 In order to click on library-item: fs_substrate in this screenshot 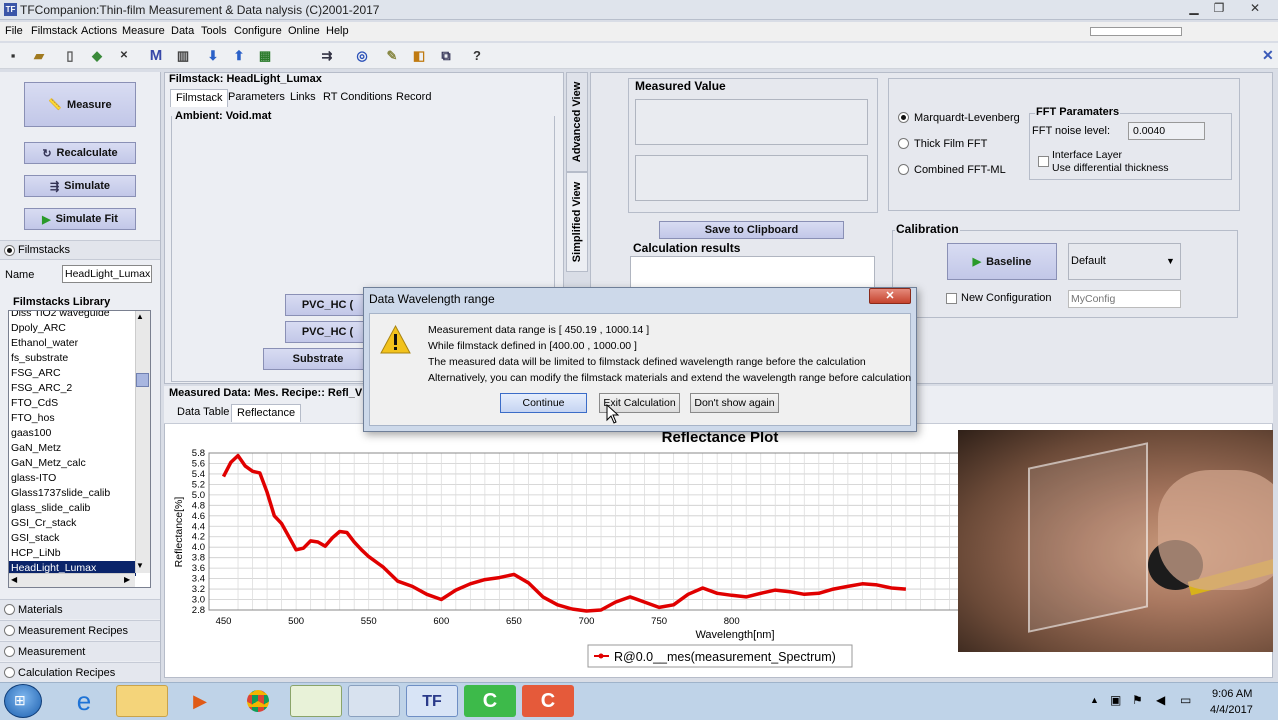, I will do `click(72, 358)`.